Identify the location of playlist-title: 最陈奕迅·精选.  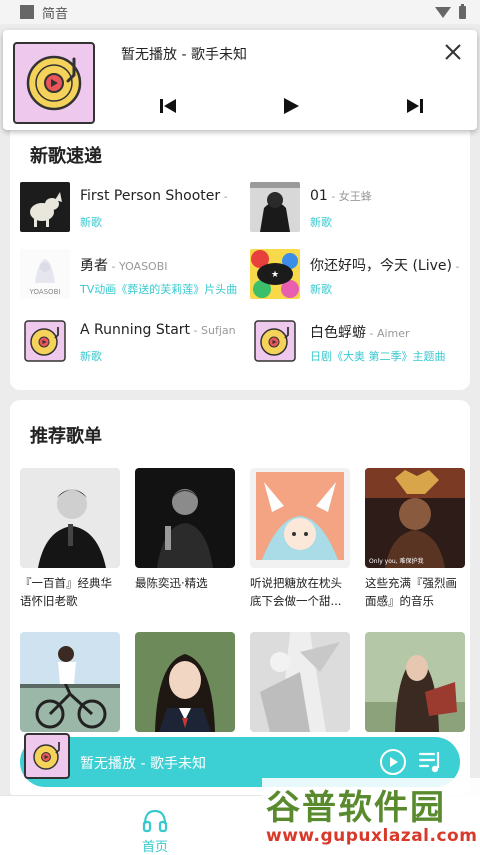
(171, 583).